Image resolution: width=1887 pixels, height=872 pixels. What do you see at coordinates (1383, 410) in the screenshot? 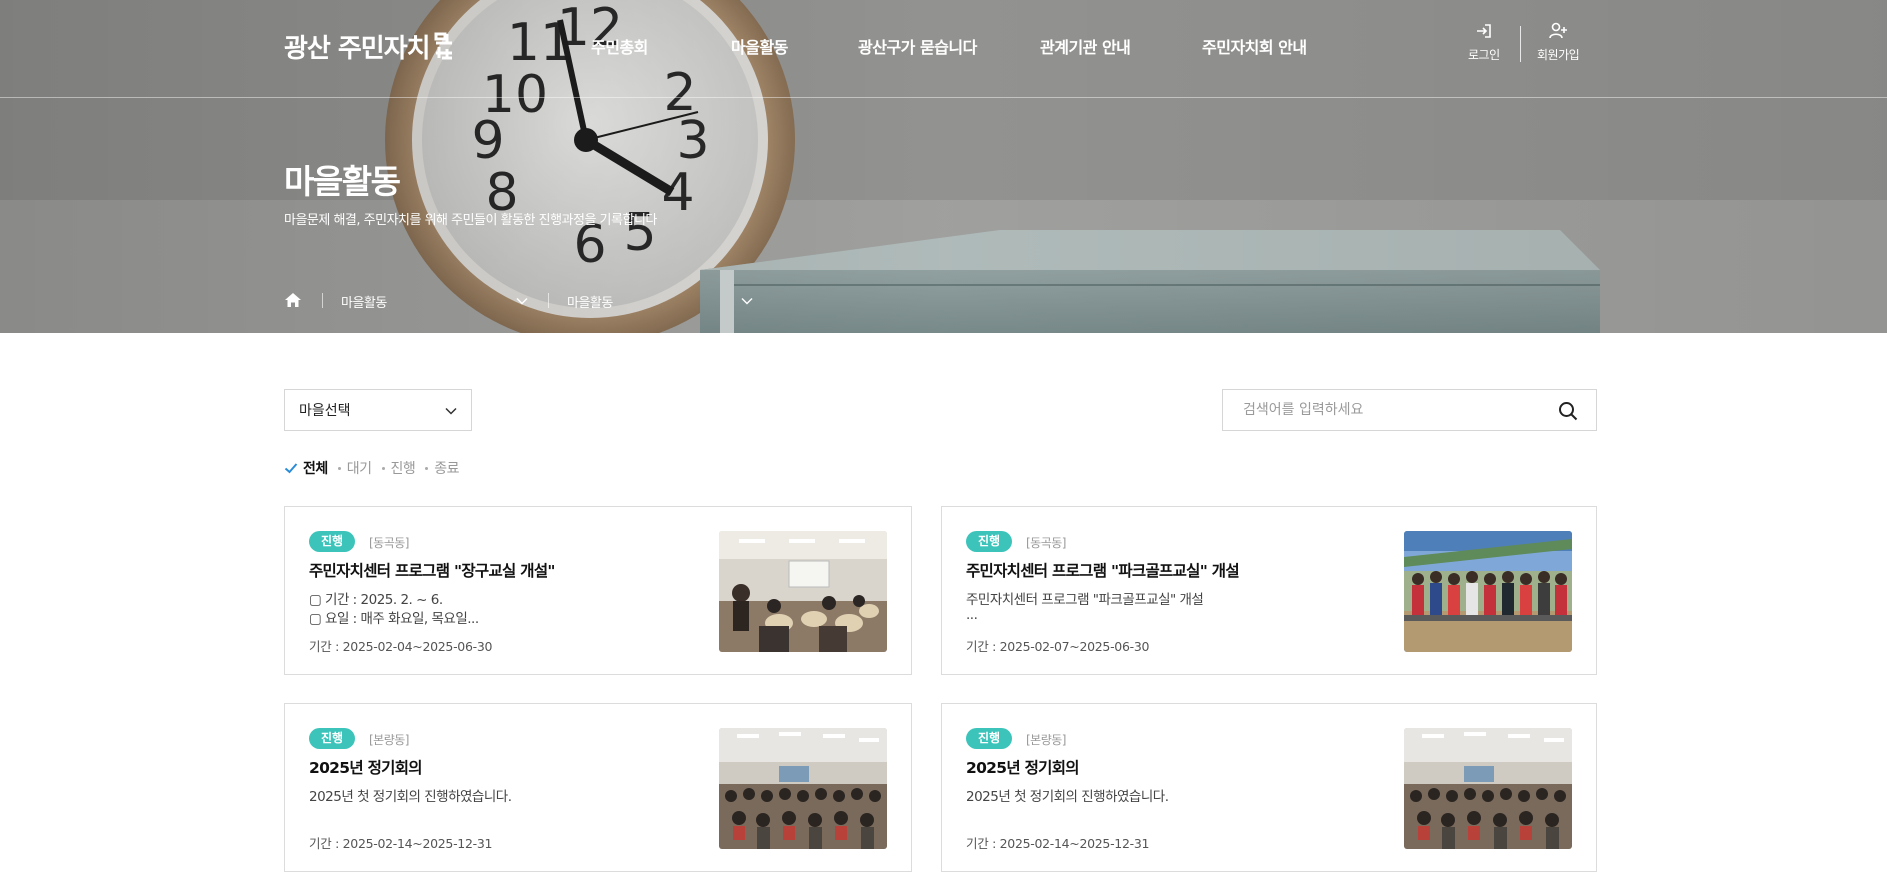
I see `search-input` at bounding box center [1383, 410].